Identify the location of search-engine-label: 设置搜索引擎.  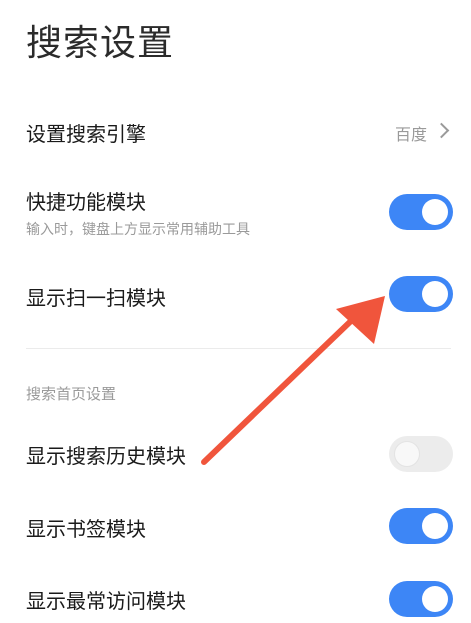
(86, 134).